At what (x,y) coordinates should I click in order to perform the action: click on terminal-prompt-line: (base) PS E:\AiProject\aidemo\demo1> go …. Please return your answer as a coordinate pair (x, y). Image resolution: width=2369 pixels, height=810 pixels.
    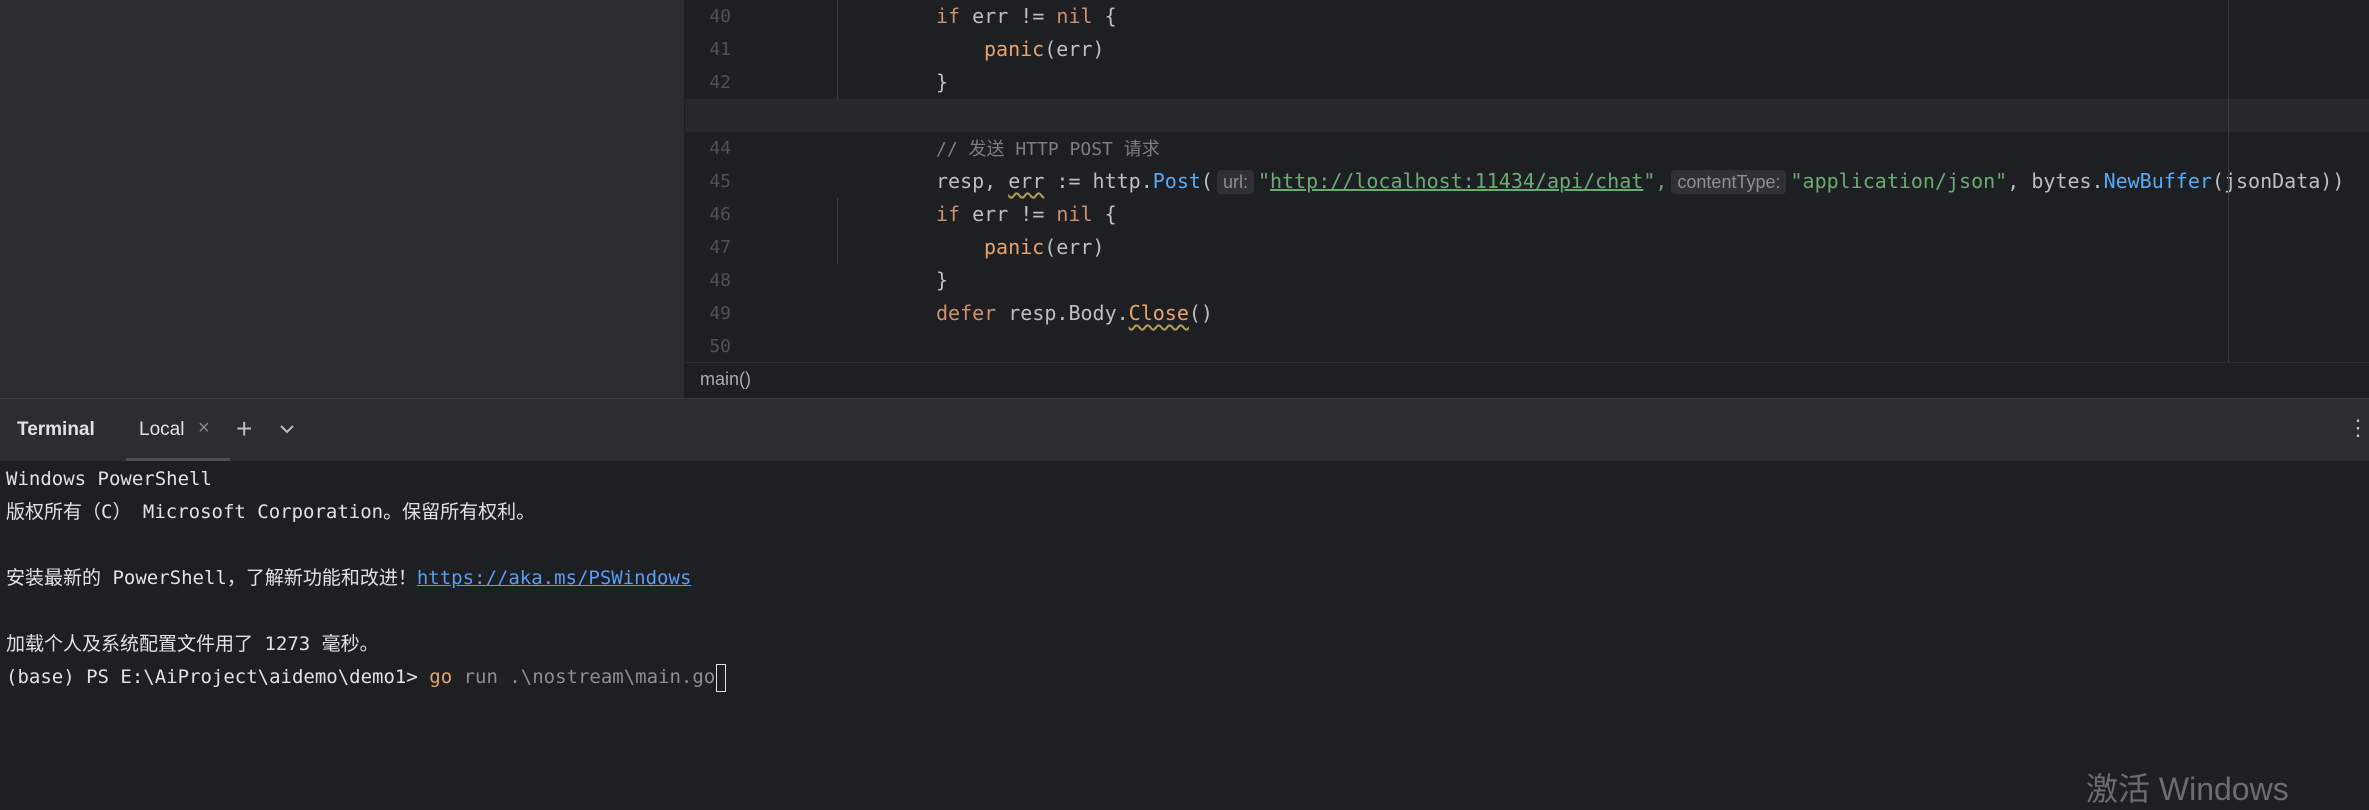
    Looking at the image, I should click on (366, 677).